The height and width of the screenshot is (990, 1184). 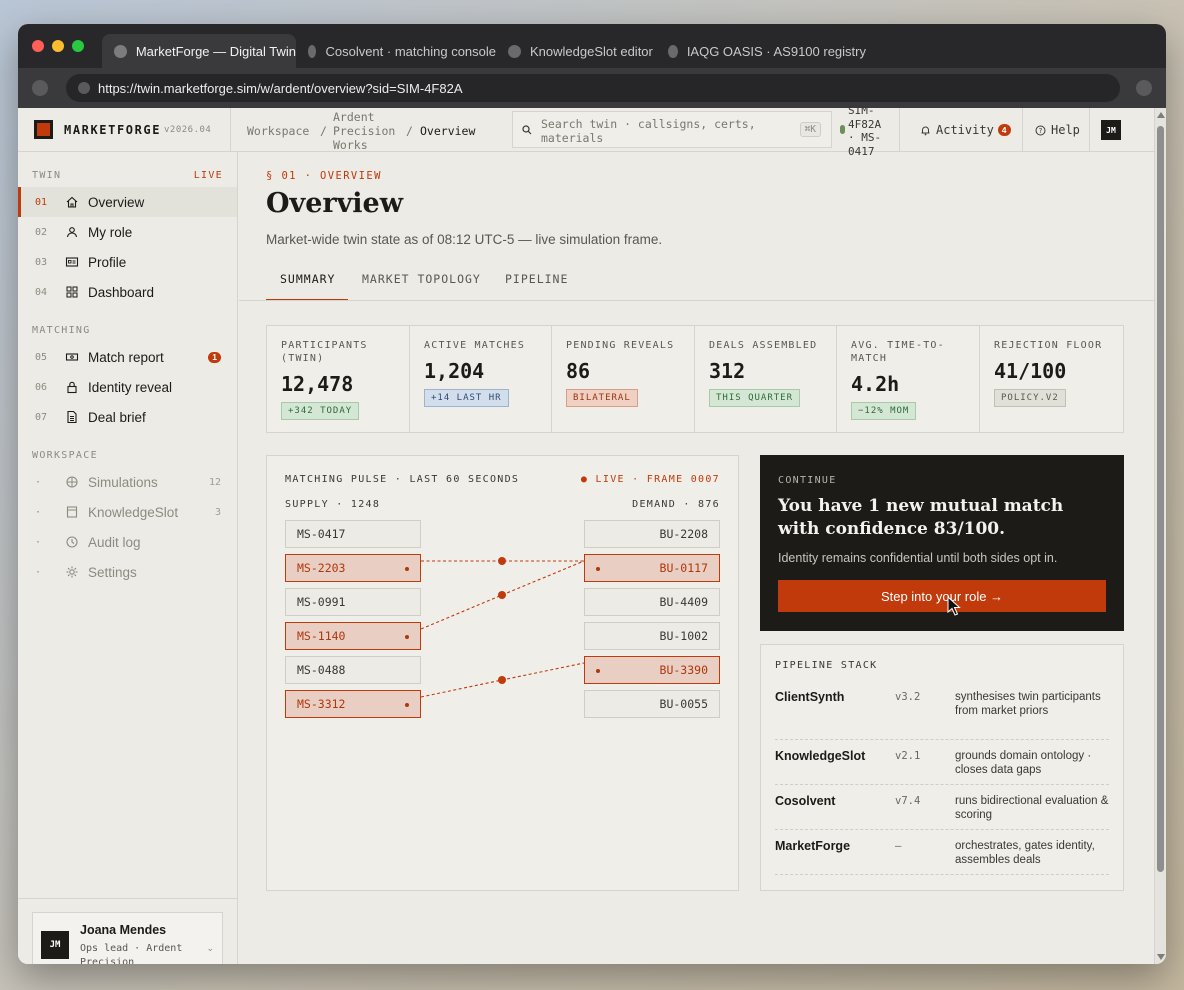 What do you see at coordinates (41, 232) in the screenshot?
I see `nav-number: 02` at bounding box center [41, 232].